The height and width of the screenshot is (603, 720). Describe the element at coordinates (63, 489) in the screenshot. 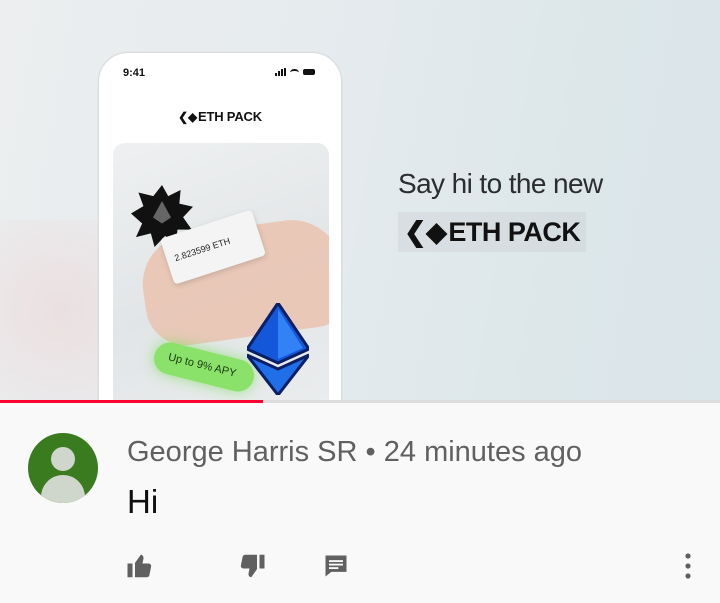

I see `avatar-body` at that location.